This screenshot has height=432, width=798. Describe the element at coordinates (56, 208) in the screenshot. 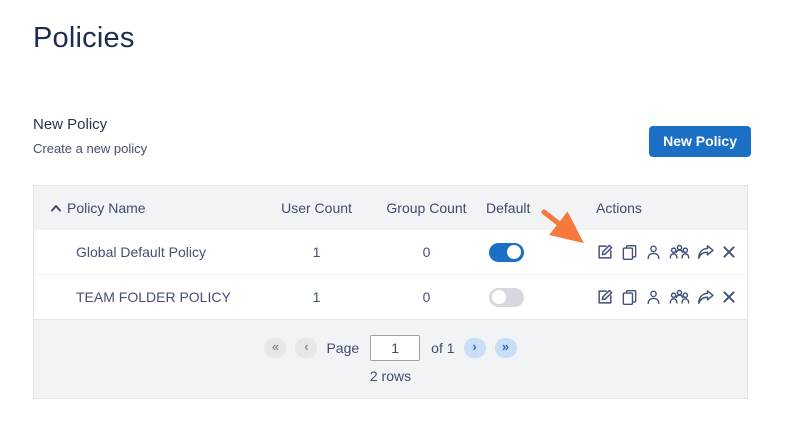

I see `chevron-up-icon` at that location.